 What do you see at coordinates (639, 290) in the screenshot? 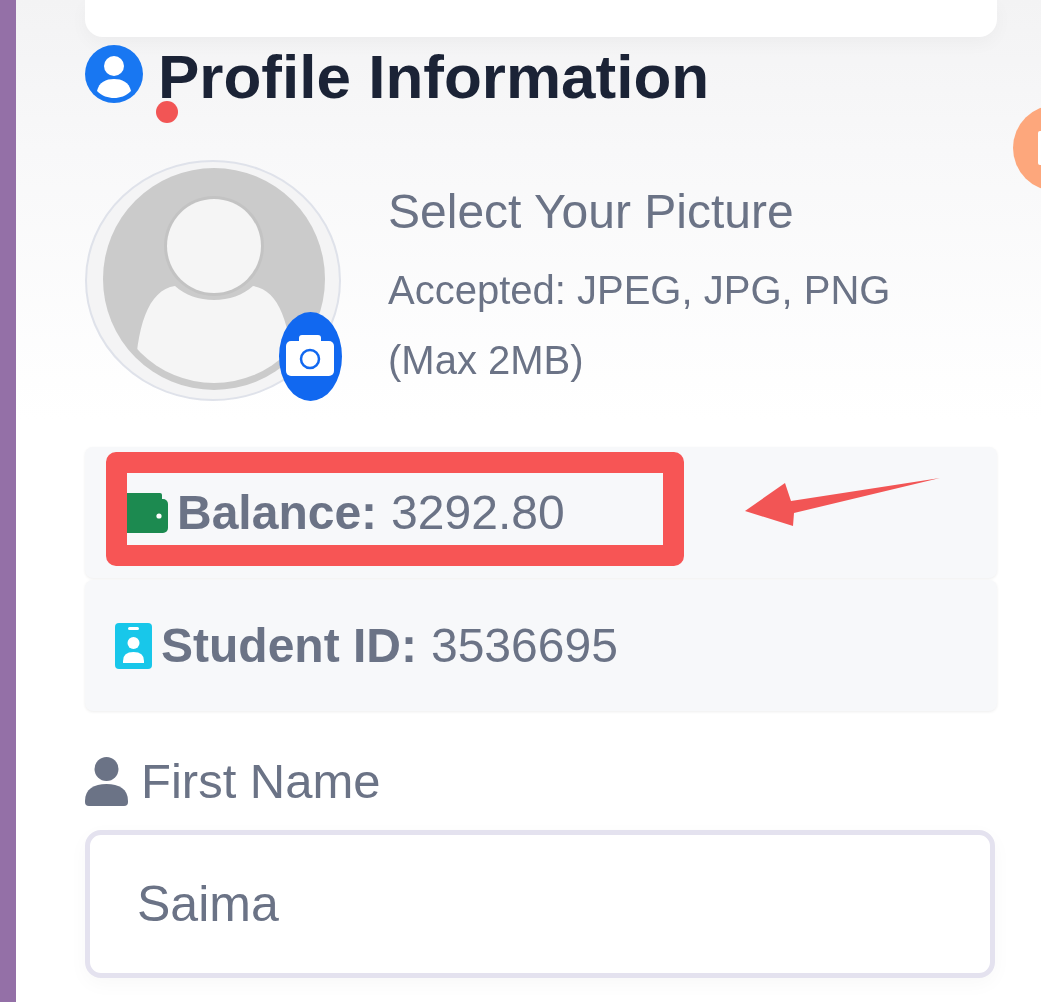
I see `accepted-formats-text: Accepted: JPEG, JPG, PNG` at bounding box center [639, 290].